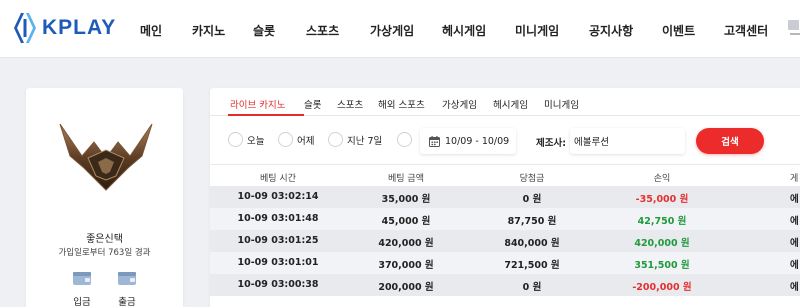  I want to click on date-range-text: 10/09 - 10/09, so click(477, 141).